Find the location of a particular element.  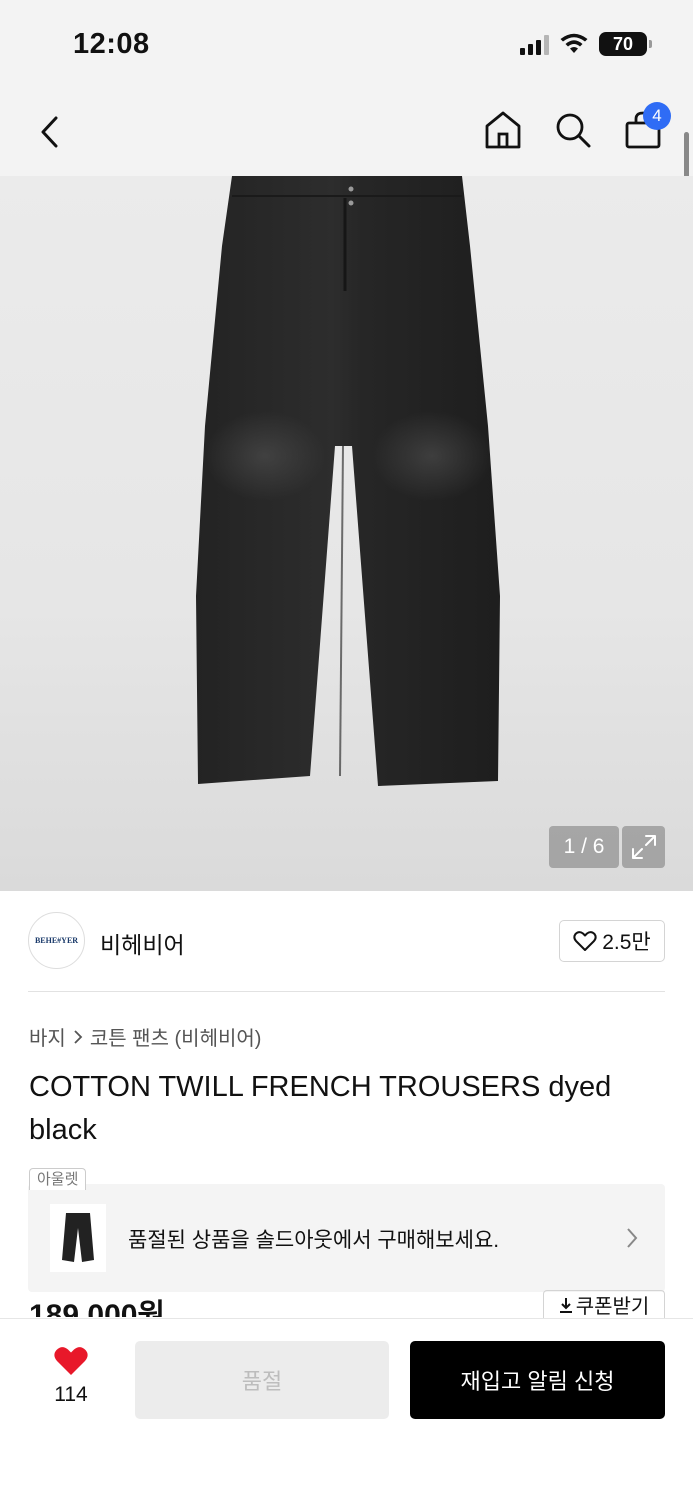

home-button is located at coordinates (503, 130).